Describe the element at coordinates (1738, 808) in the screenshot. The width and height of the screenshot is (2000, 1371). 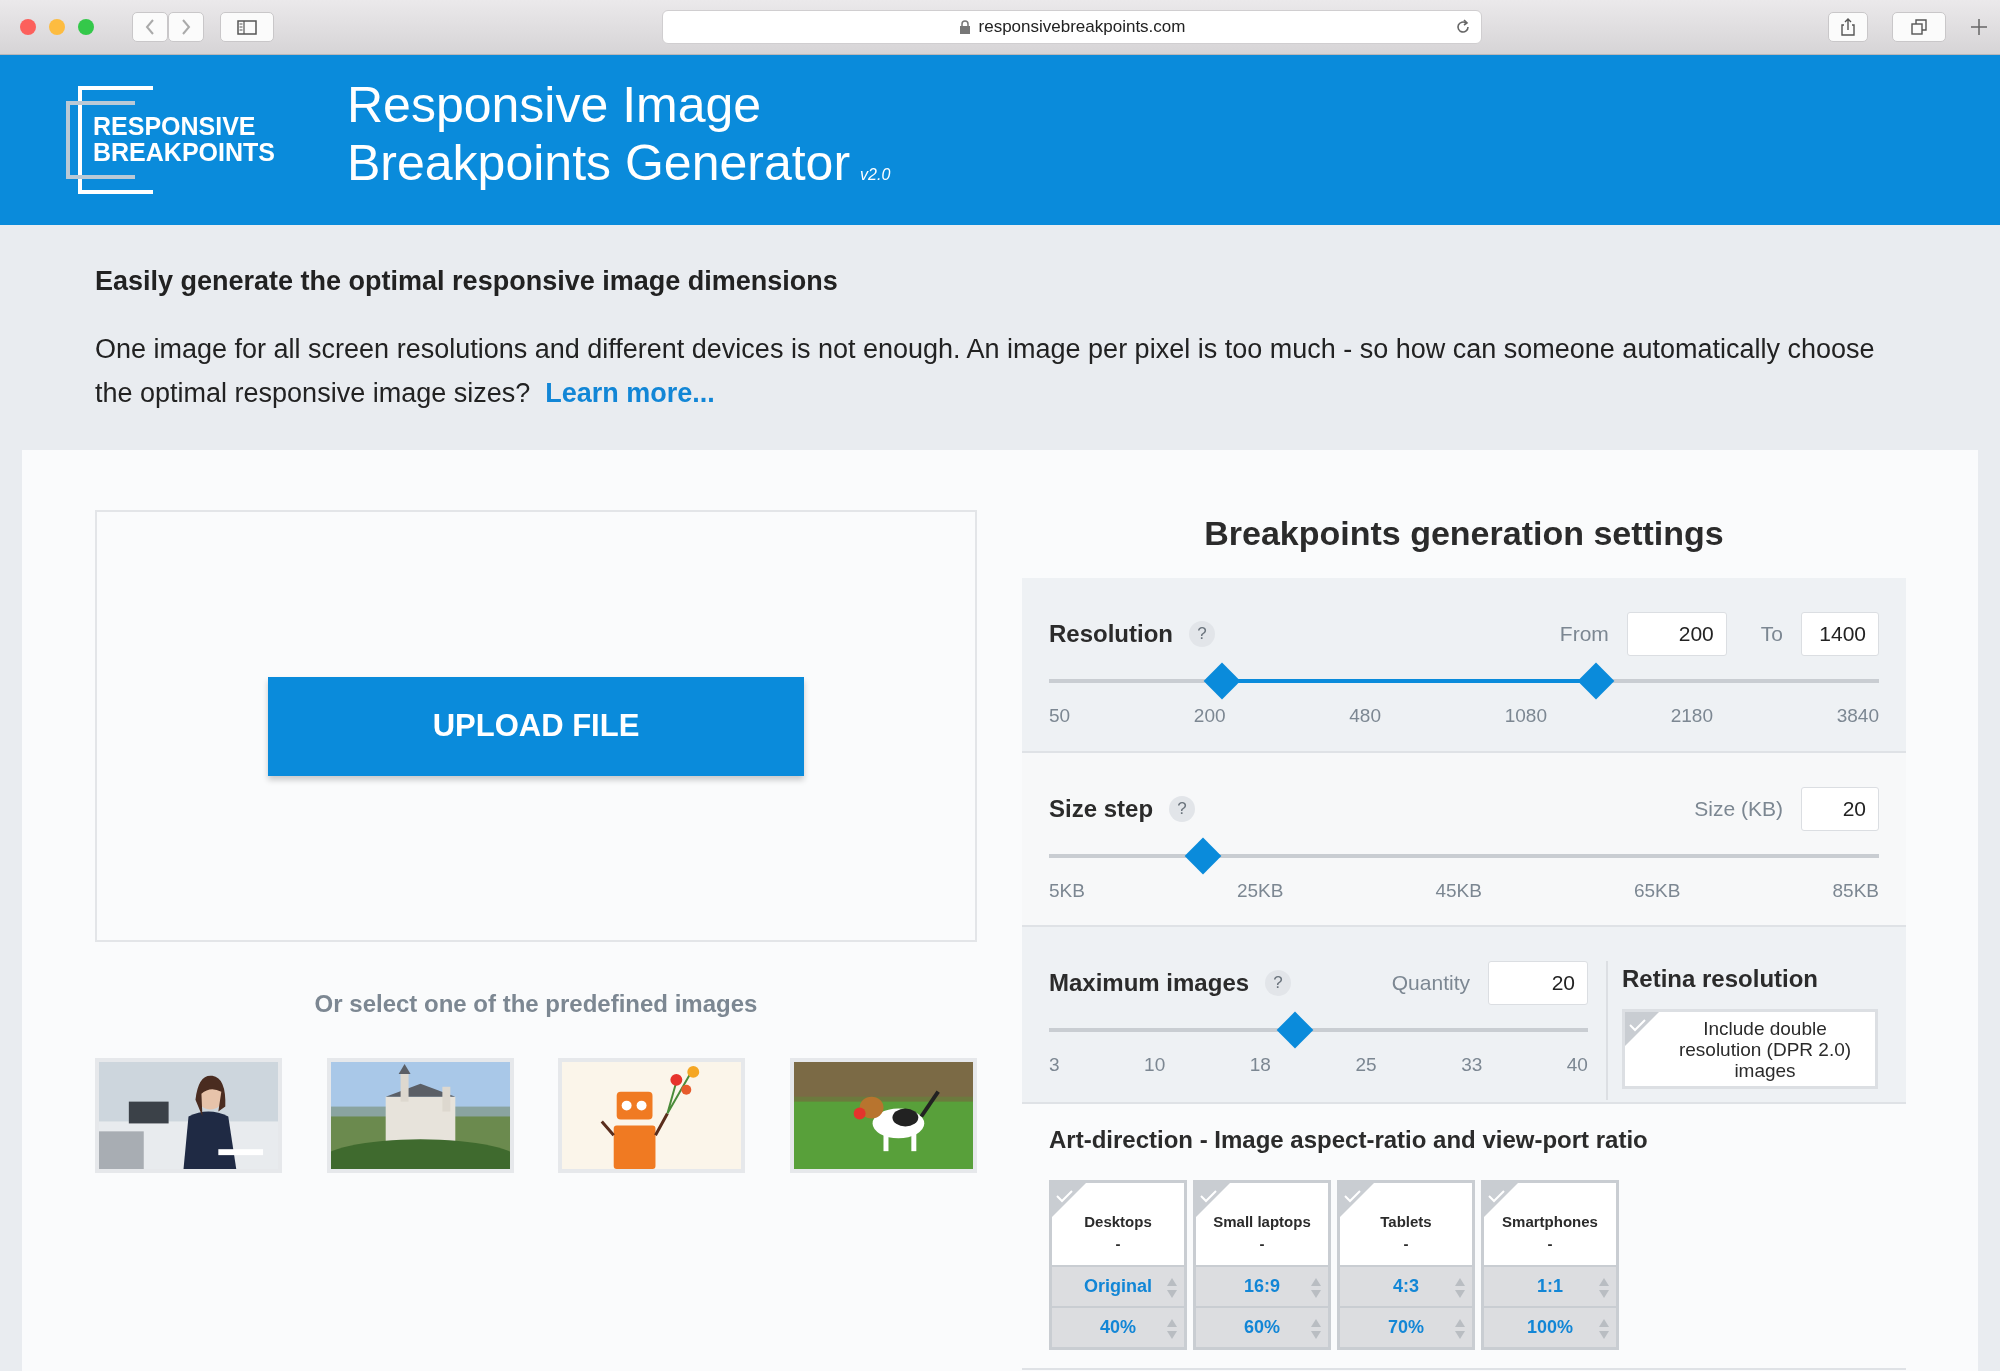
I see `field-label: Size (KB)` at that location.